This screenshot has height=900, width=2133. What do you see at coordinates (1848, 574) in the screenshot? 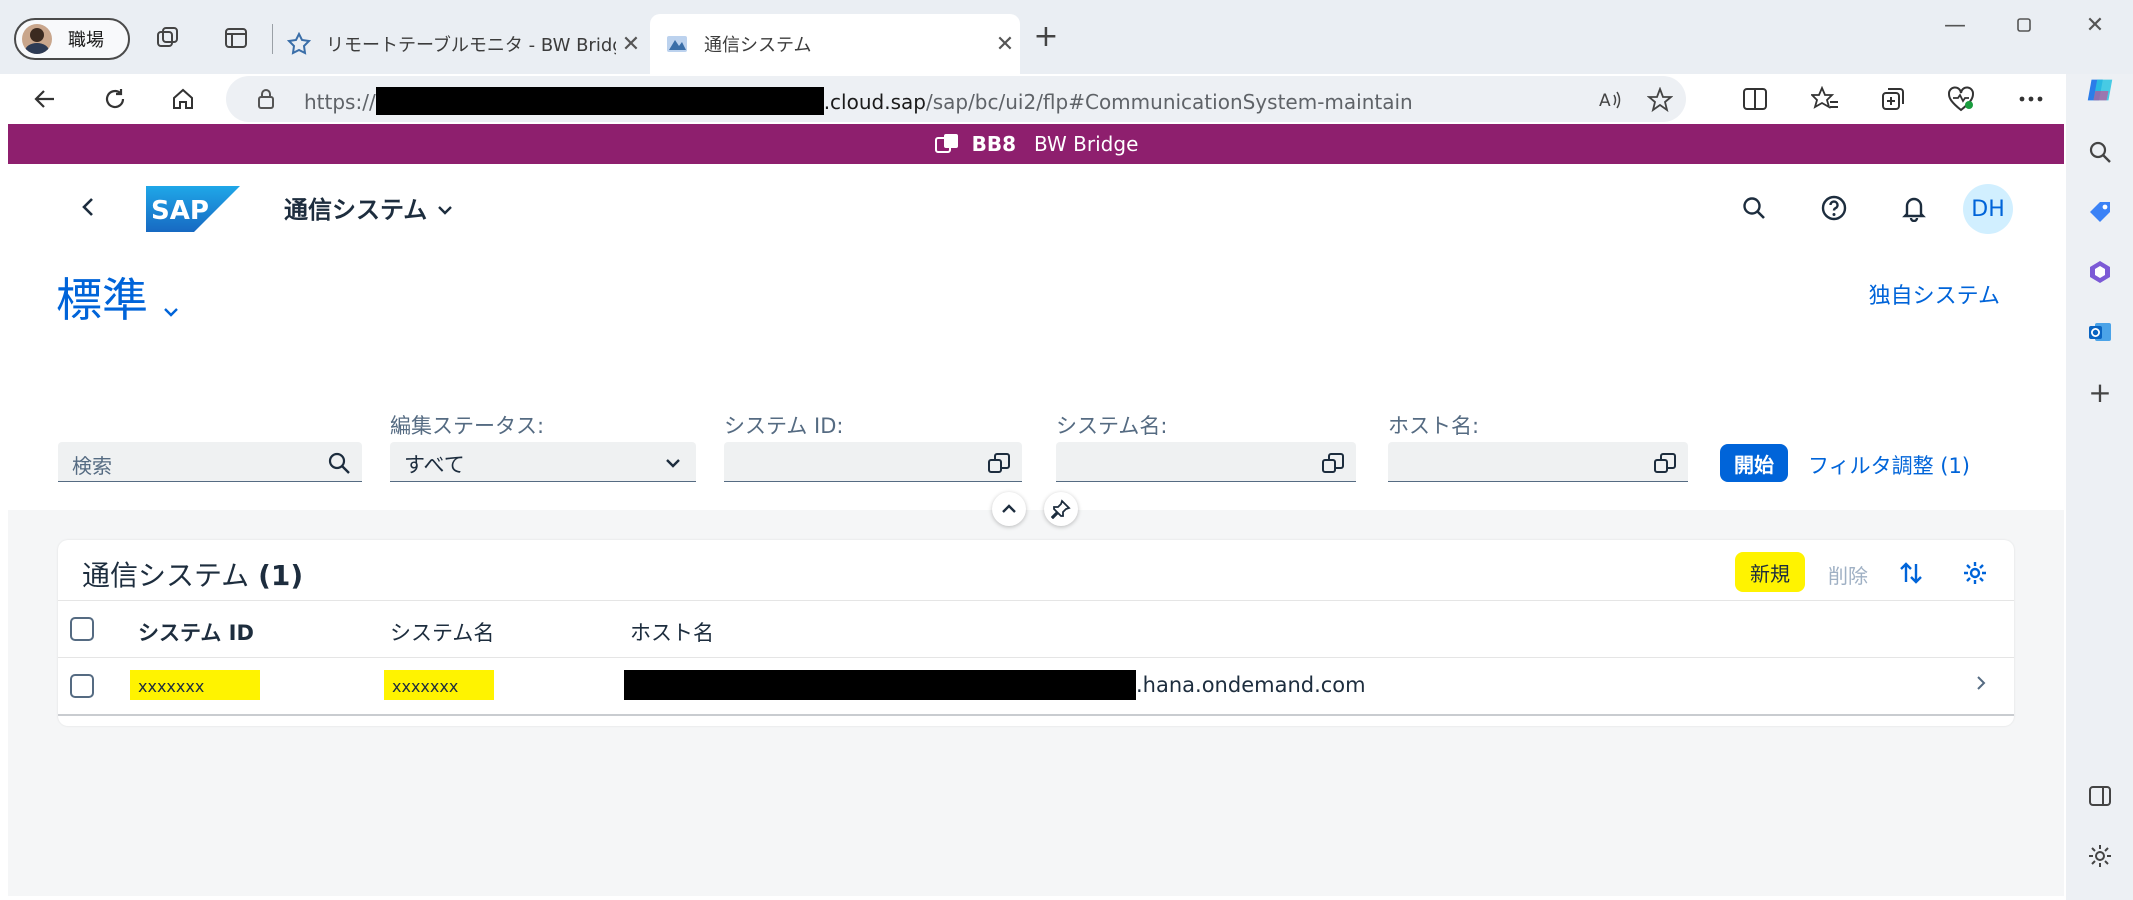
I see `delete-button: 削除` at bounding box center [1848, 574].